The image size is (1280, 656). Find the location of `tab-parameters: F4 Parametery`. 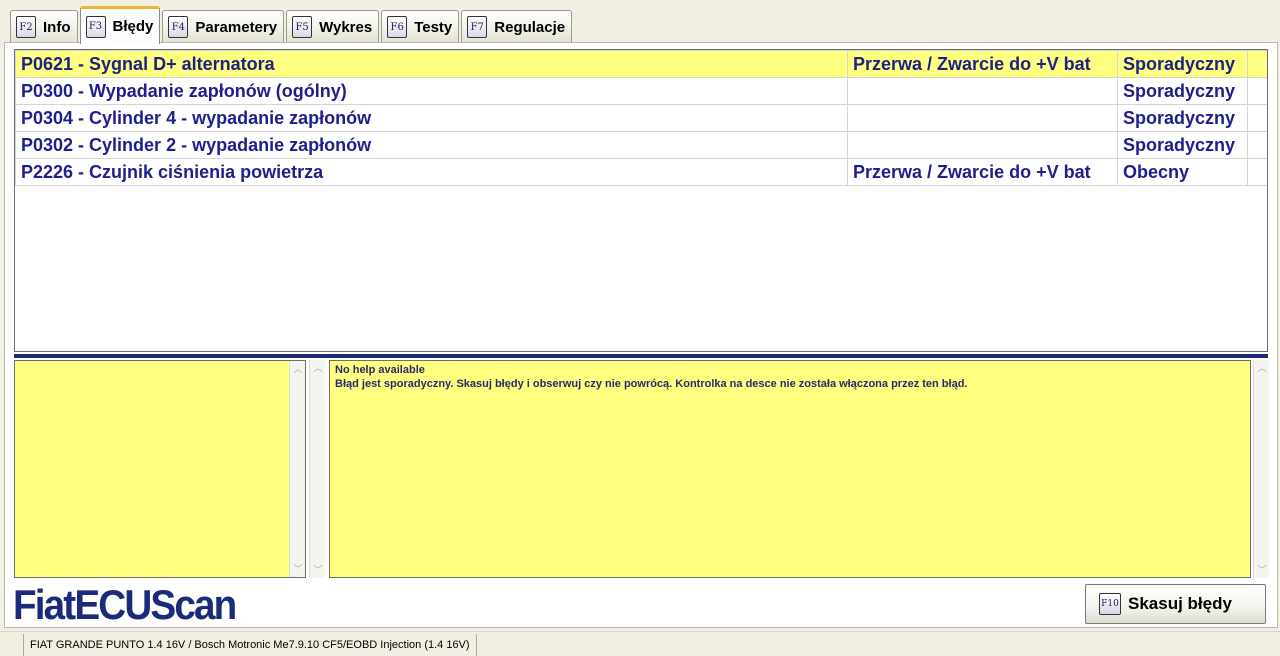

tab-parameters: F4 Parametery is located at coordinates (223, 26).